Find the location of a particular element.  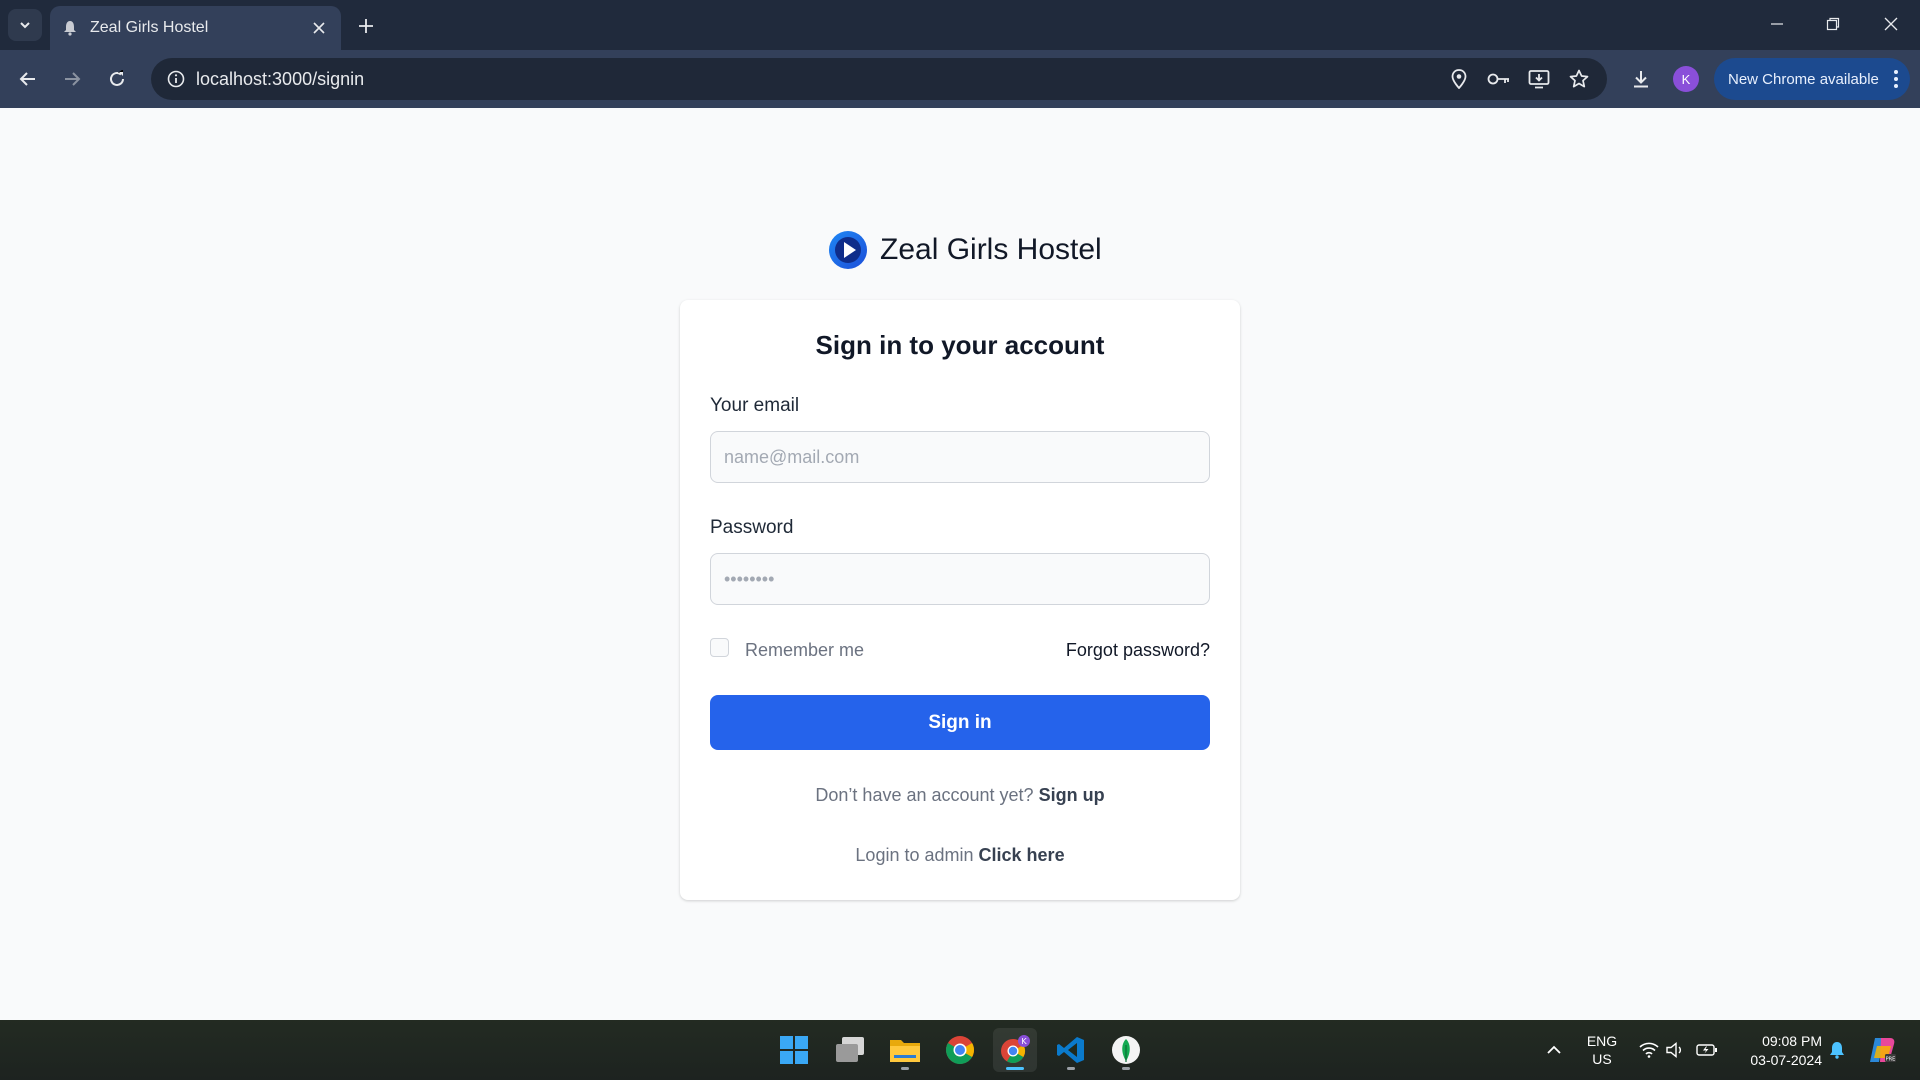

tab-title: Zeal Girls Hostel is located at coordinates (149, 27).